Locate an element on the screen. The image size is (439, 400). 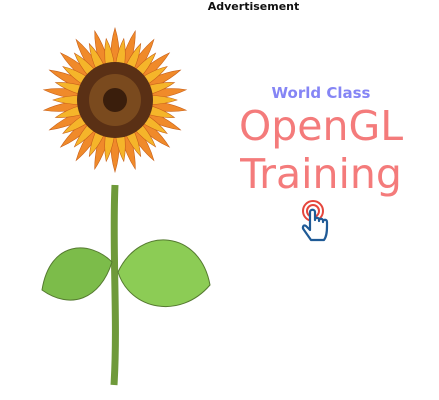
advertisement-label: Advertisement is located at coordinates (253, 6).